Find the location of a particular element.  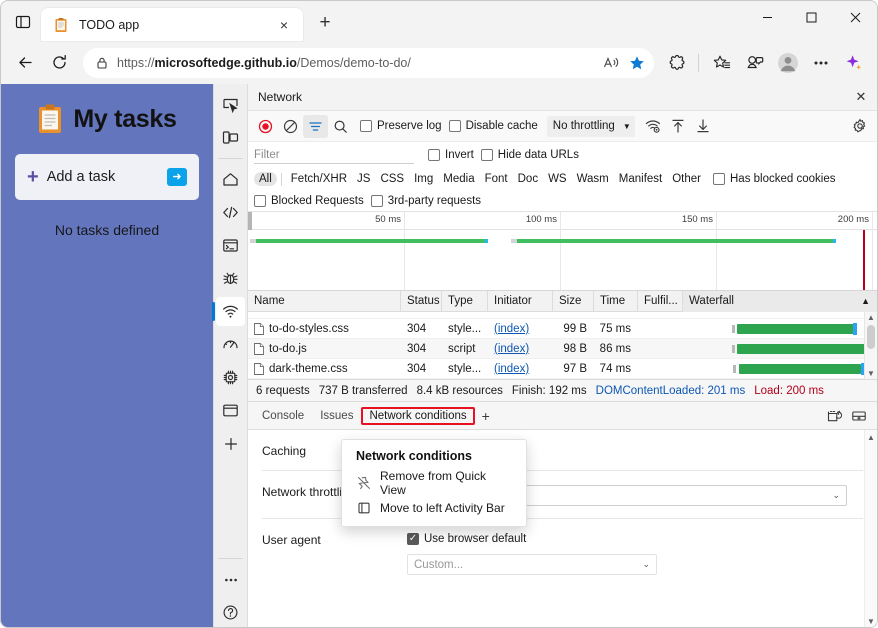

add-panel-icon is located at coordinates (230, 443).